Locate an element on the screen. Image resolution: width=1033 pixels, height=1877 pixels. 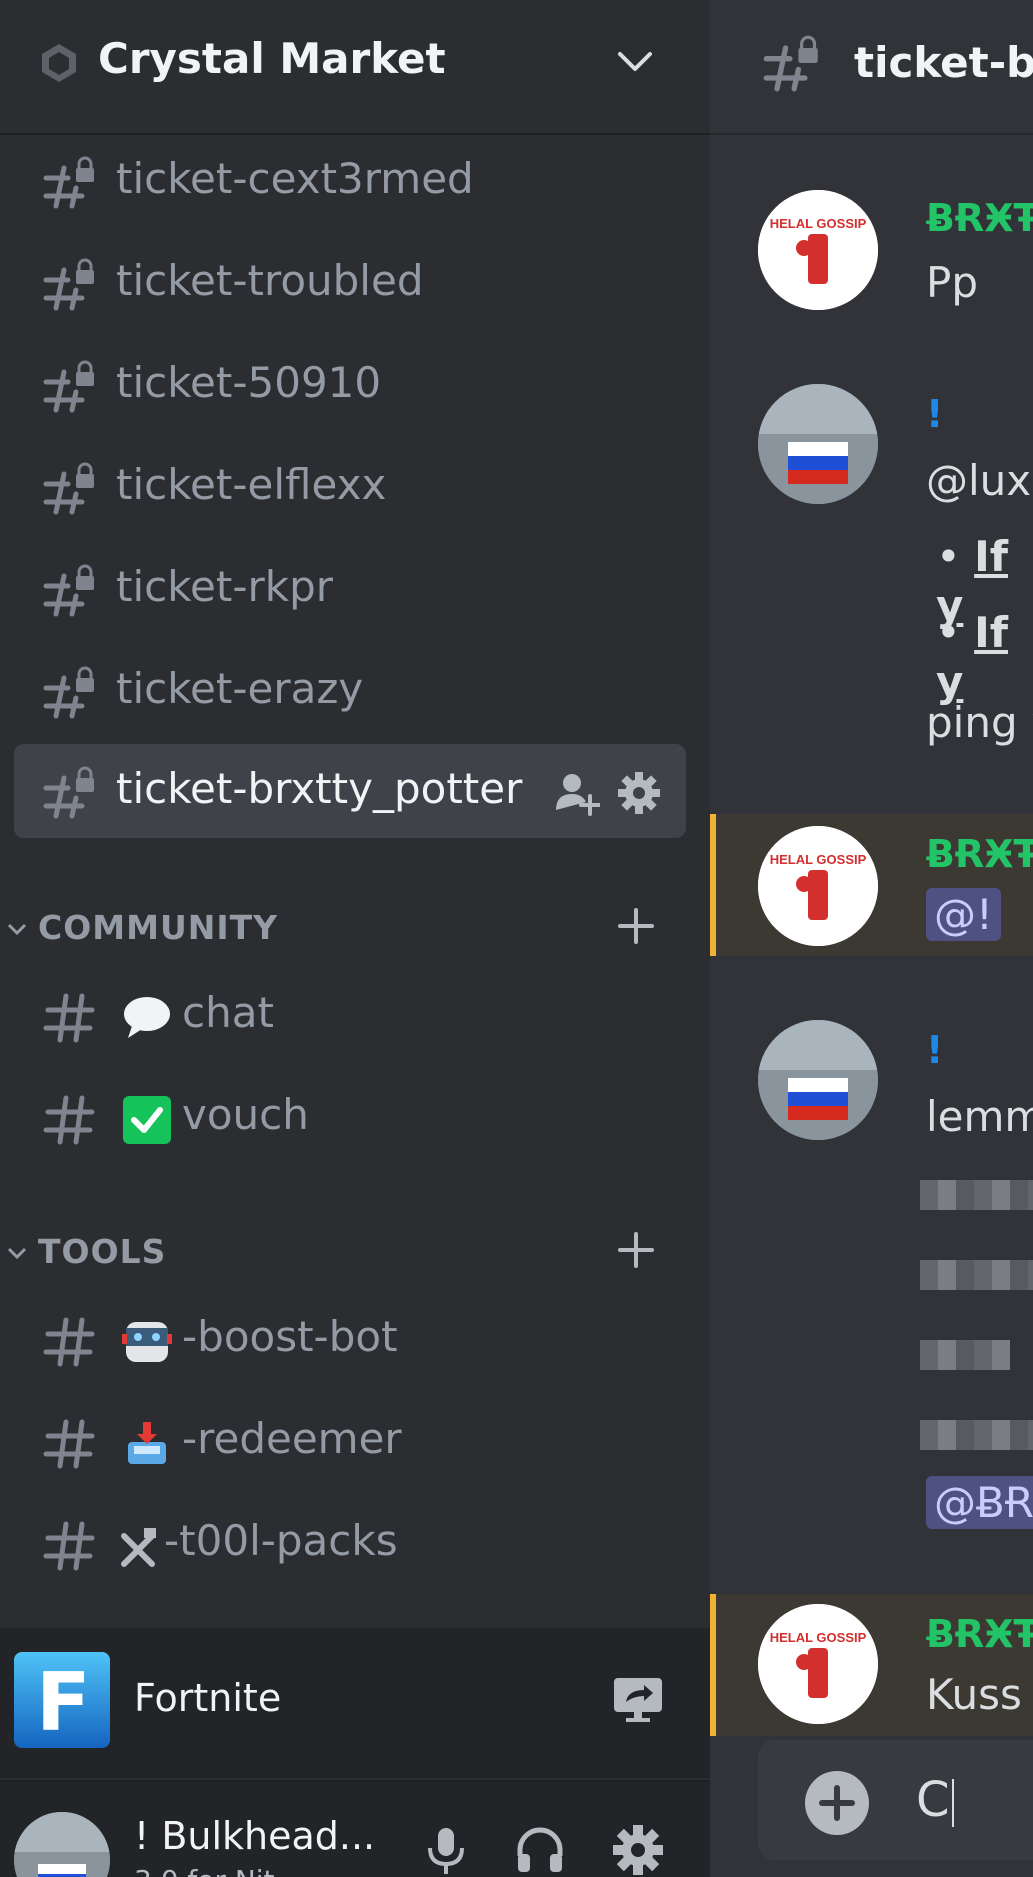
message-input: C is located at coordinates (935, 1800).